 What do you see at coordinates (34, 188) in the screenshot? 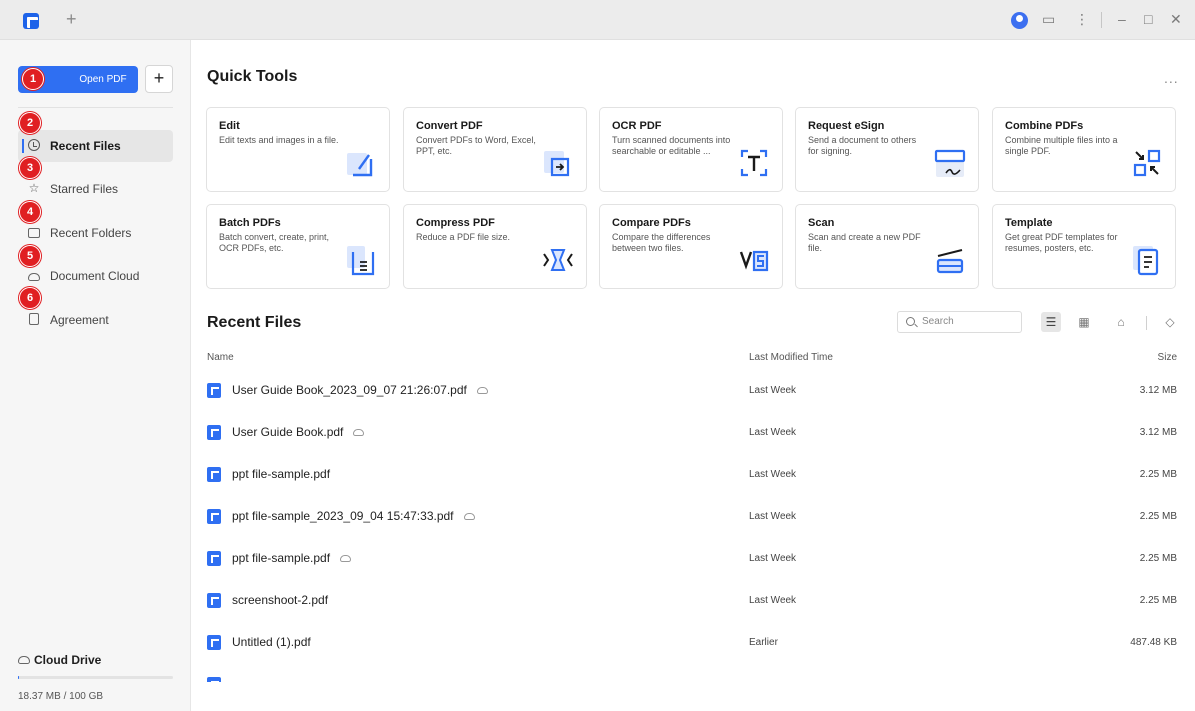
I see `star-icon: ☆` at bounding box center [34, 188].